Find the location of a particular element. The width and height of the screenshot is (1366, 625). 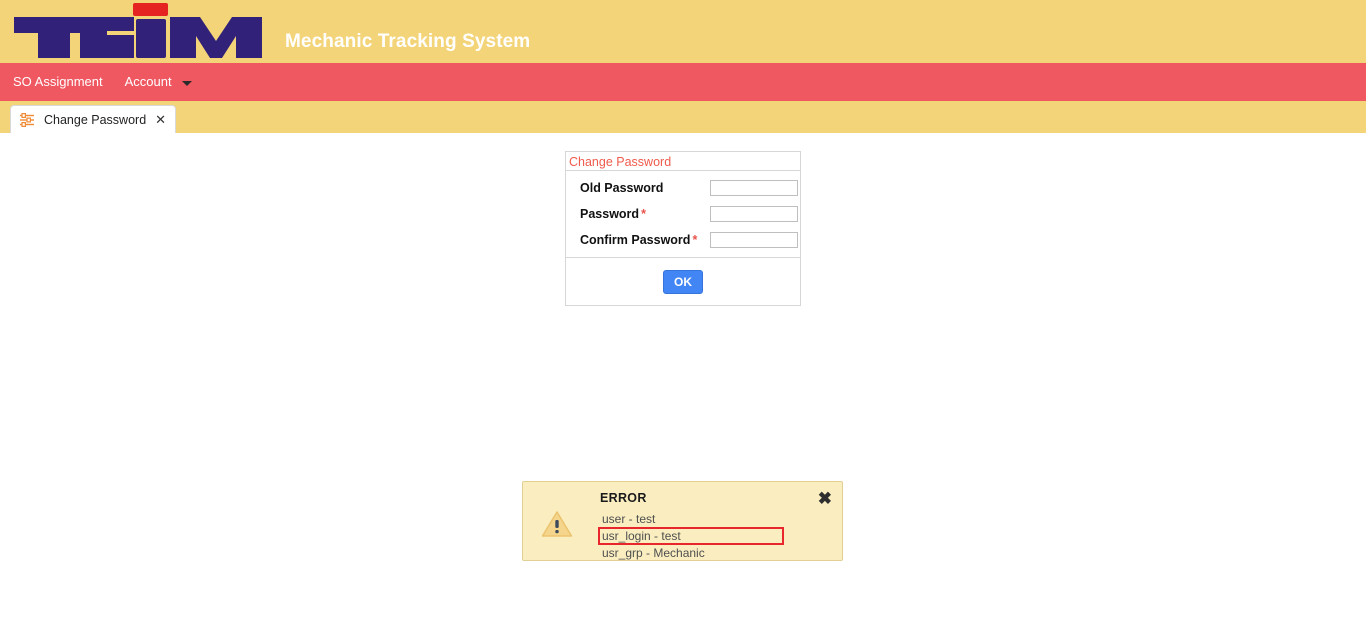

error-line: user - test is located at coordinates (629, 519).